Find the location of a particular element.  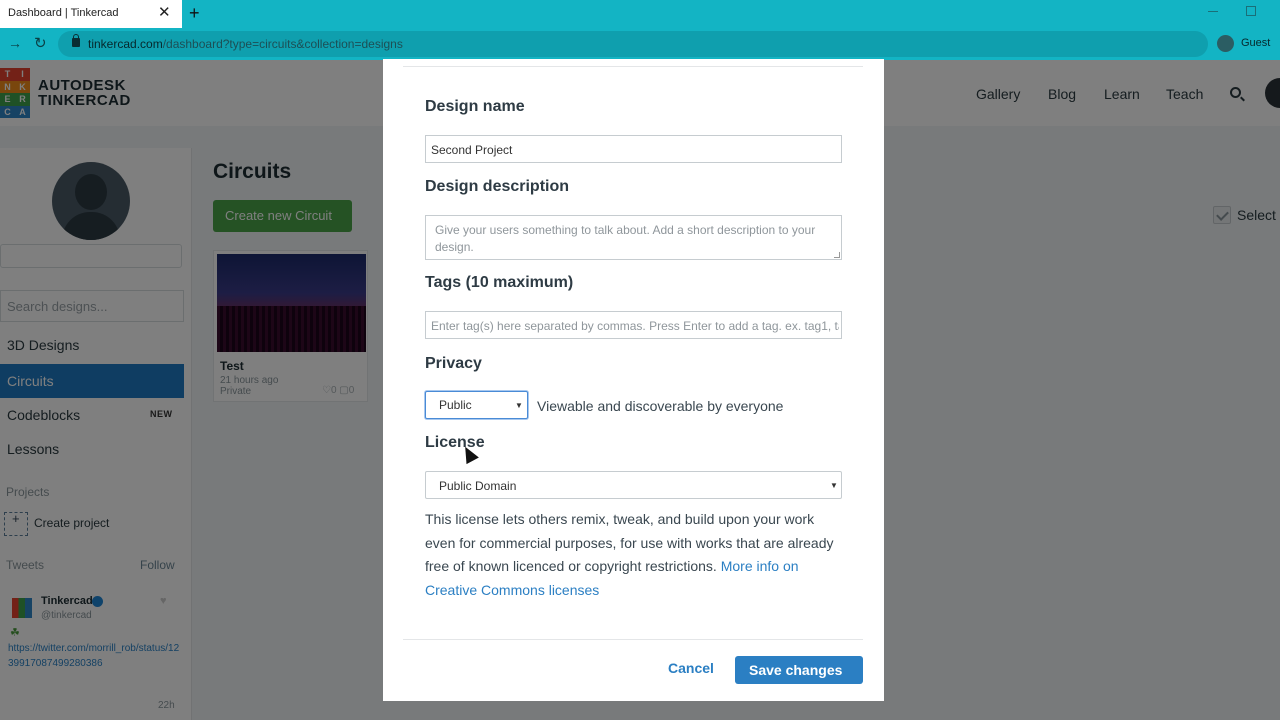

close-tab-icon: ✕ is located at coordinates (164, 13).